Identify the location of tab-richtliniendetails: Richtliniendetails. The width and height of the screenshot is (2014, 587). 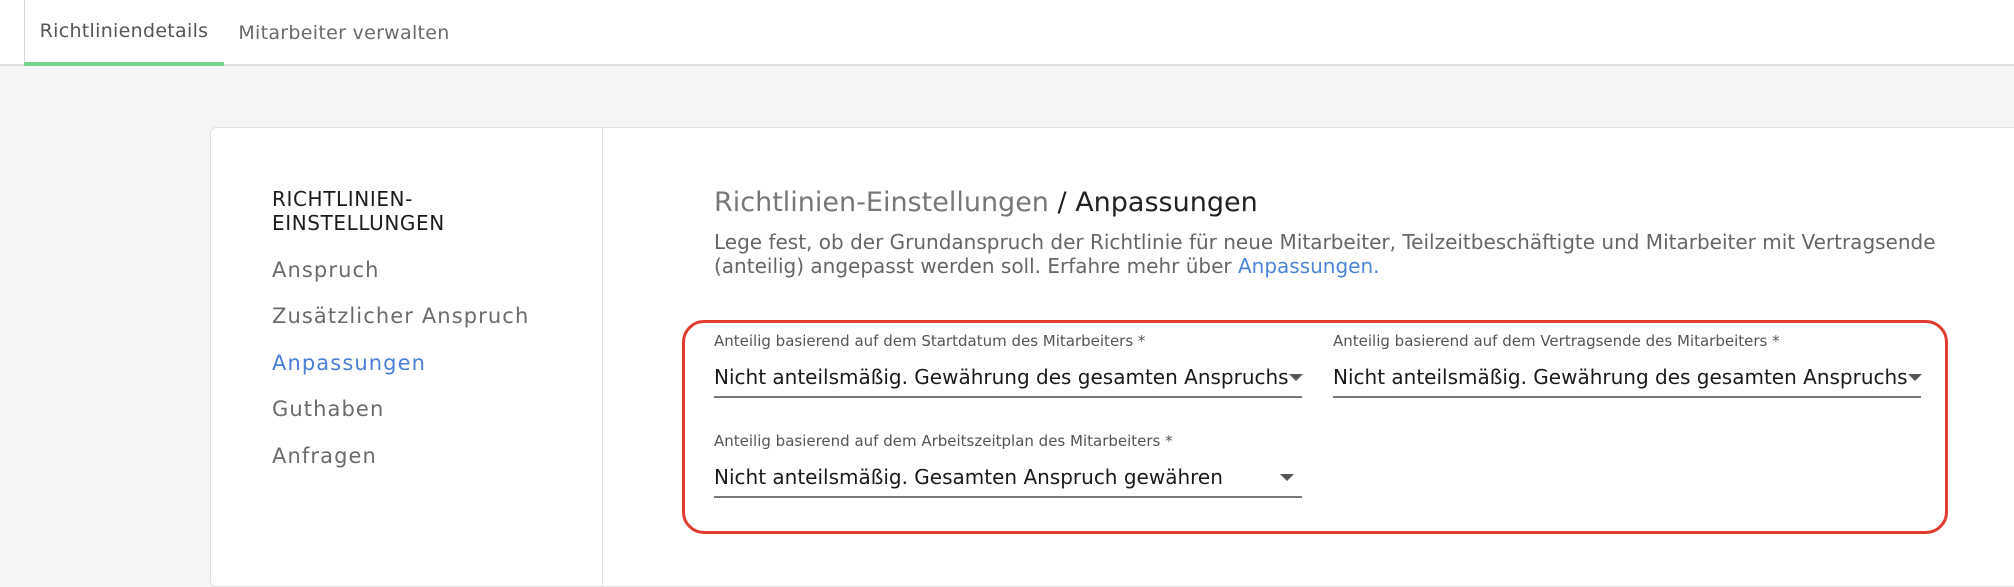
(124, 33).